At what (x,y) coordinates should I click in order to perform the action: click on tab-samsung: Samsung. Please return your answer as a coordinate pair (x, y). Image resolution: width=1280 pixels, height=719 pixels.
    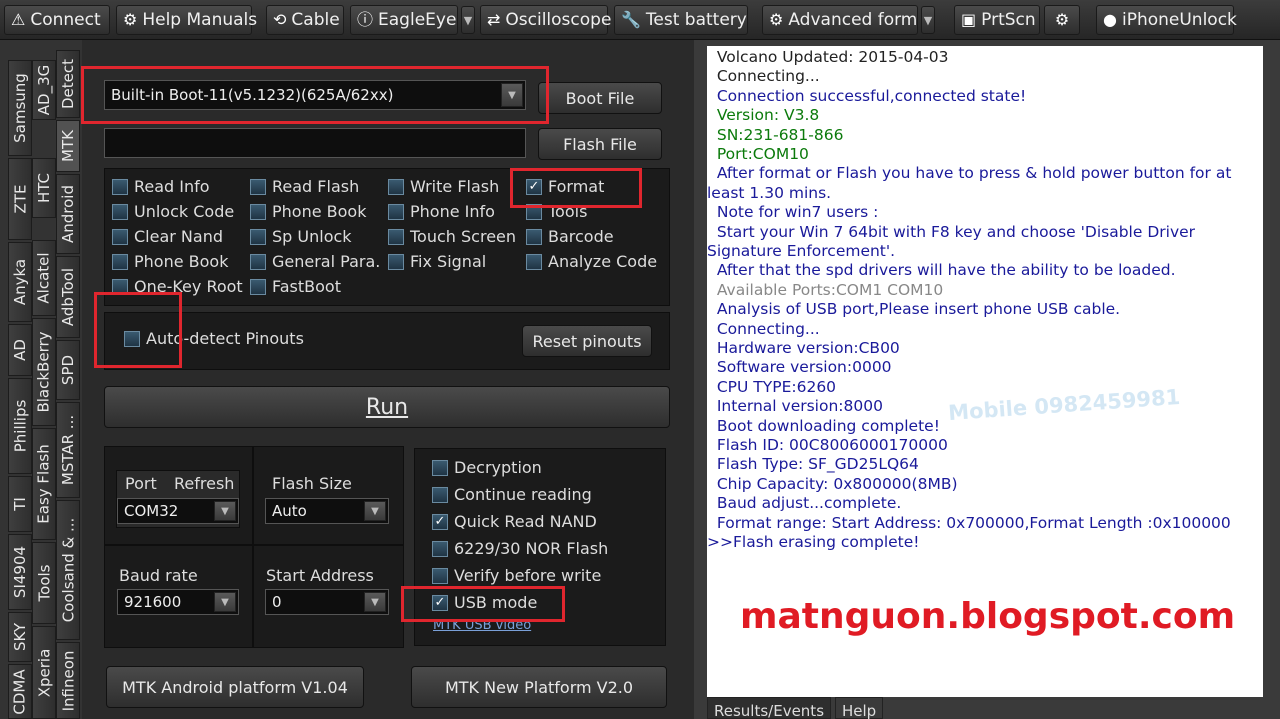
    Looking at the image, I should click on (20, 108).